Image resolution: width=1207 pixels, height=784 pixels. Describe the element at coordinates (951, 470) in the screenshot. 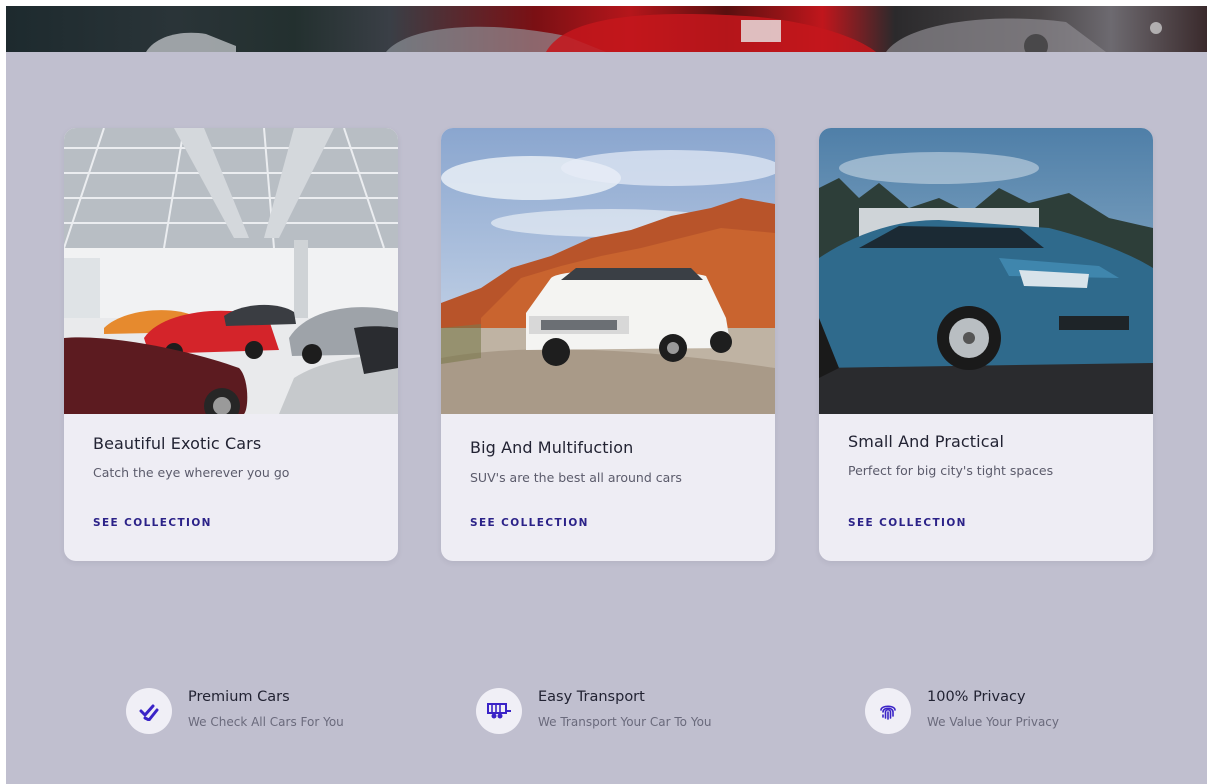

I see `card-description: Perfect for big city's tight spaces` at that location.